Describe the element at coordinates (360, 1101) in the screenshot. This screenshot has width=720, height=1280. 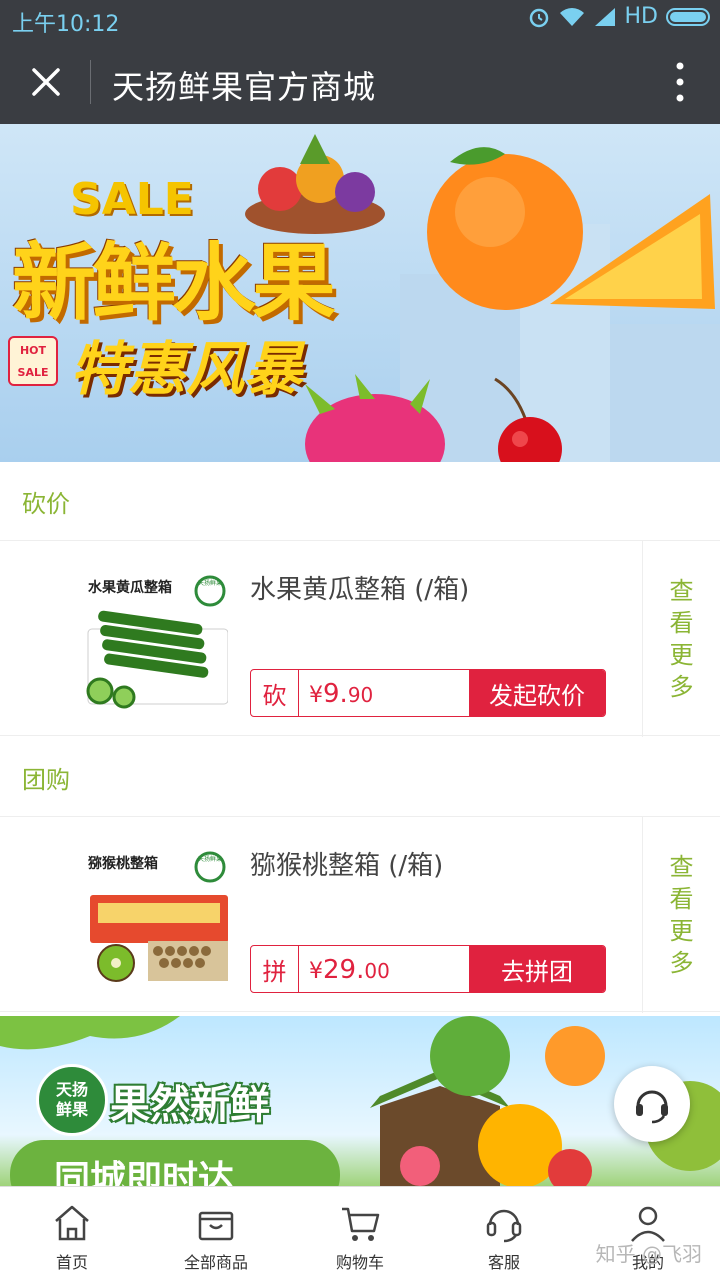
I see `delivery-banner: 天扬 鲜果 果然新鲜 同城即时达` at that location.